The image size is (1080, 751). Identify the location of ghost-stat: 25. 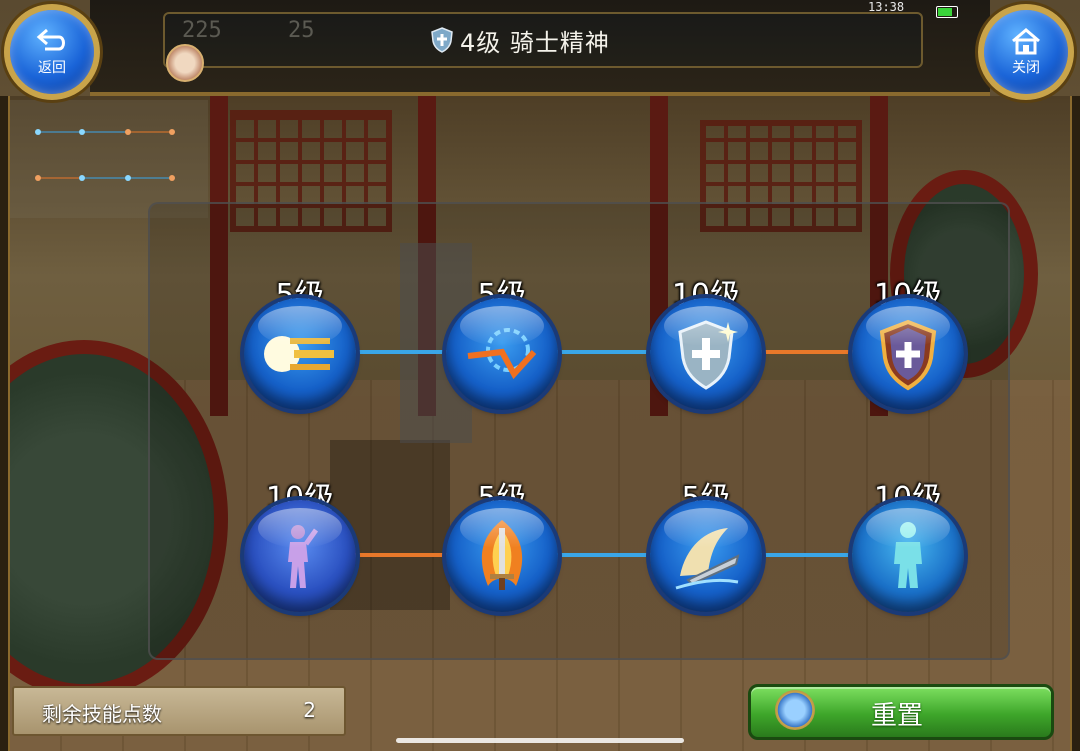
(301, 30).